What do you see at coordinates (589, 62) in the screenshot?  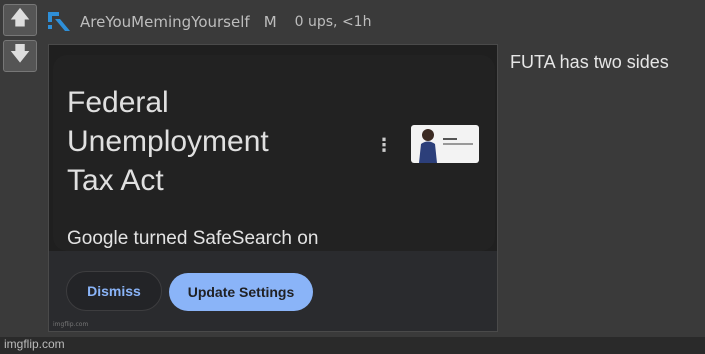 I see `post-caption: FUTA has two sides` at bounding box center [589, 62].